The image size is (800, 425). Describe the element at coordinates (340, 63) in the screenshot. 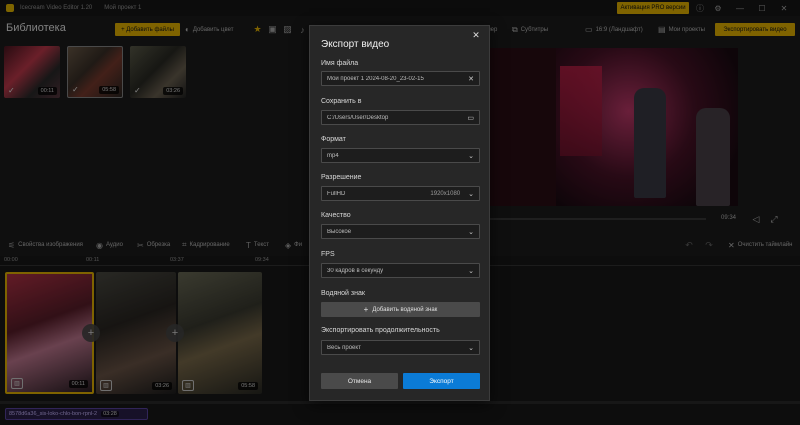

I see `filename-label: Имя файла` at that location.